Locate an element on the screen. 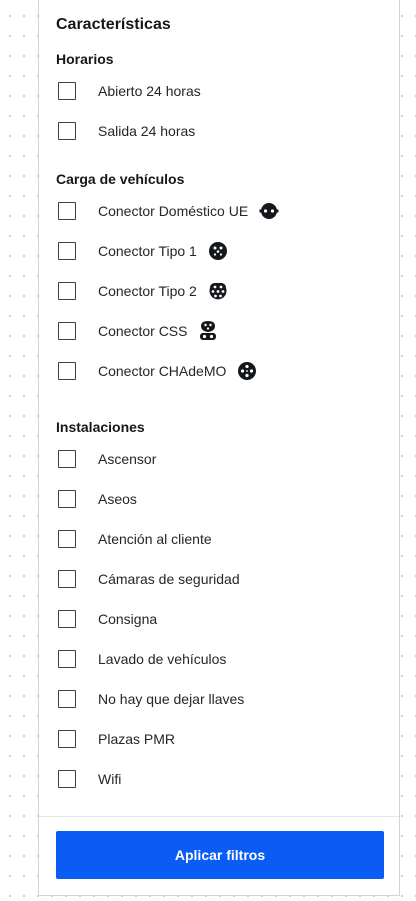 The image size is (416, 901). option-no-dejar-llaves: No hay que dejar llaves is located at coordinates (218, 699).